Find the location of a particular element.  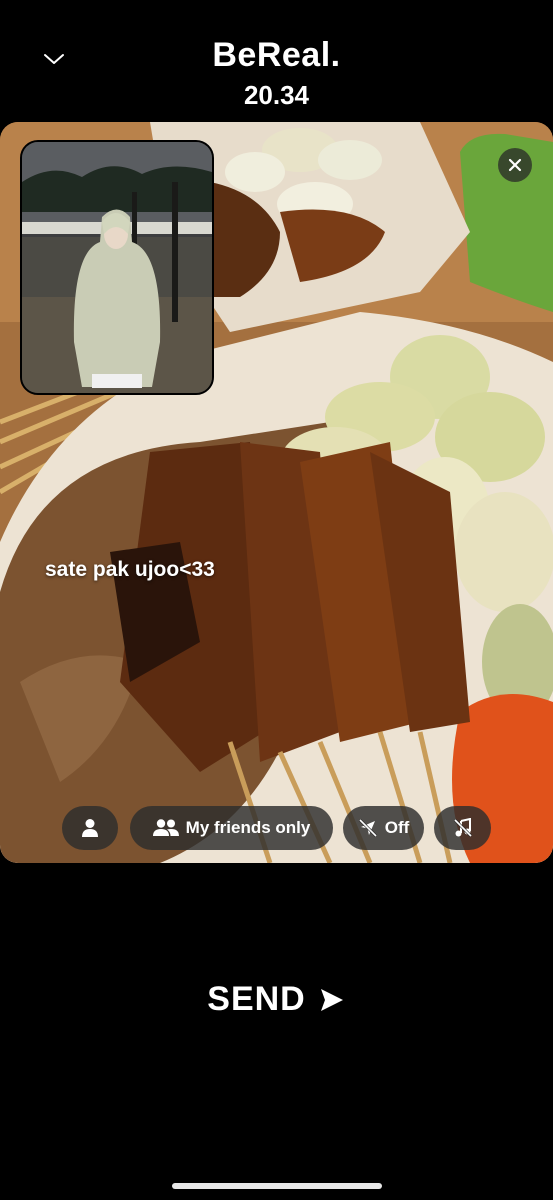

person-icon is located at coordinates (90, 828).